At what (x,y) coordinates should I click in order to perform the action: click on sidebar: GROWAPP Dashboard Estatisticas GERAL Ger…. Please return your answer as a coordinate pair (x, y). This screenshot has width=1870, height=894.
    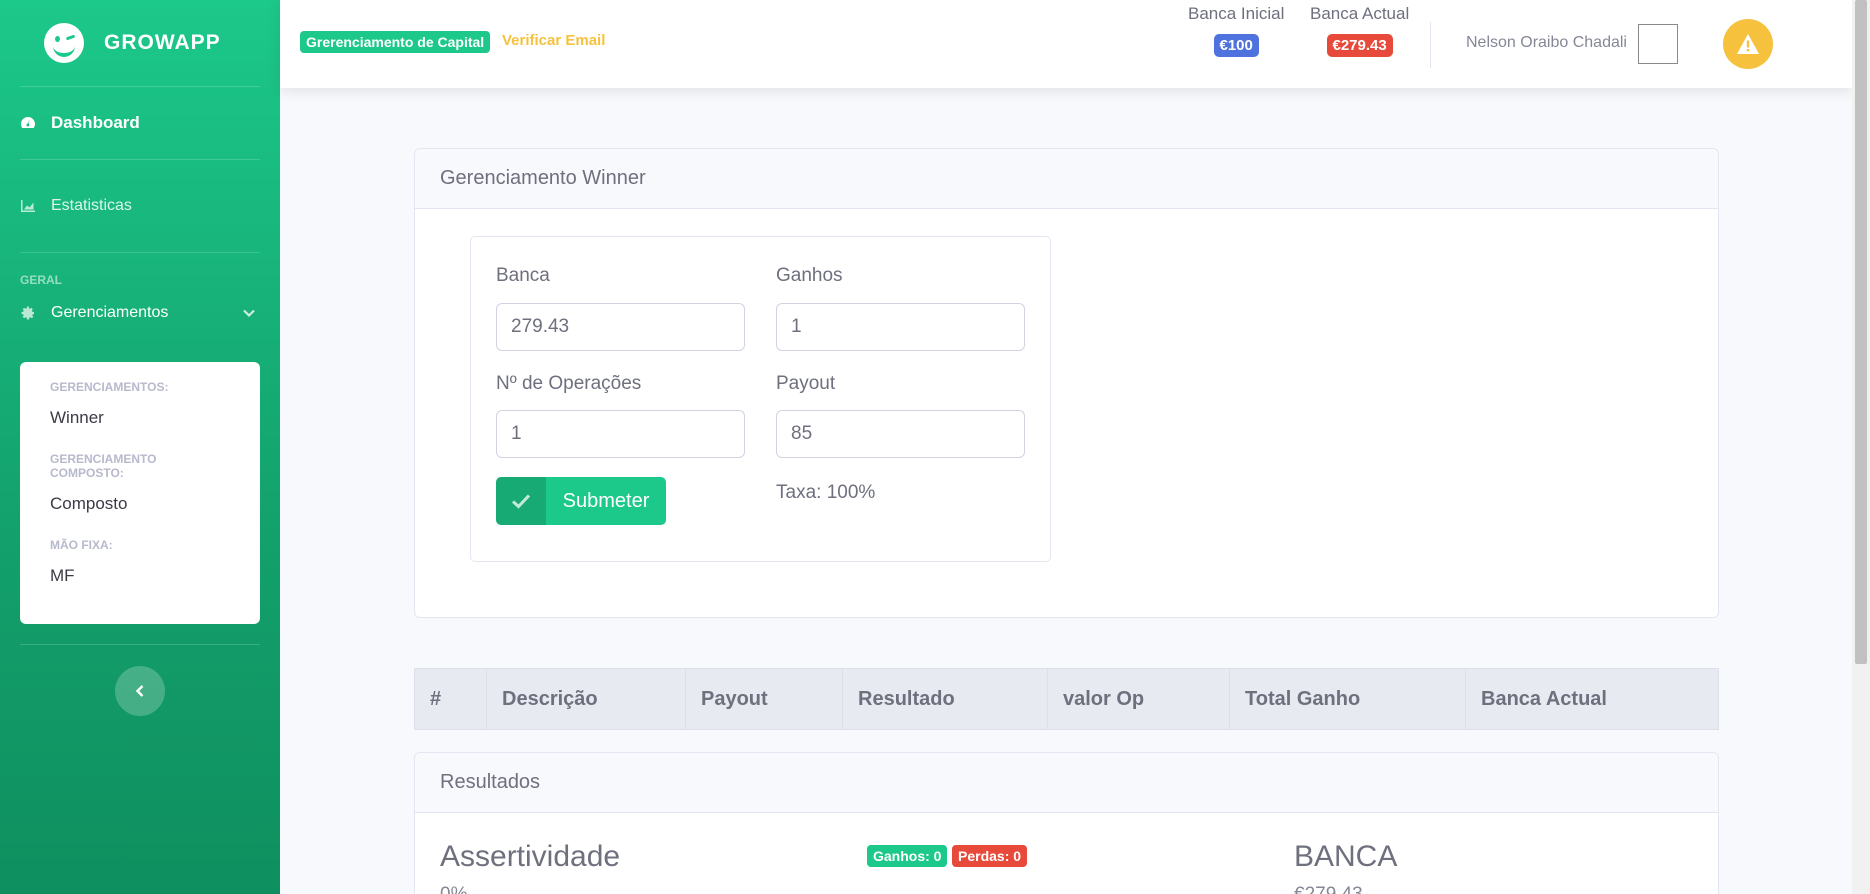
    Looking at the image, I should click on (140, 447).